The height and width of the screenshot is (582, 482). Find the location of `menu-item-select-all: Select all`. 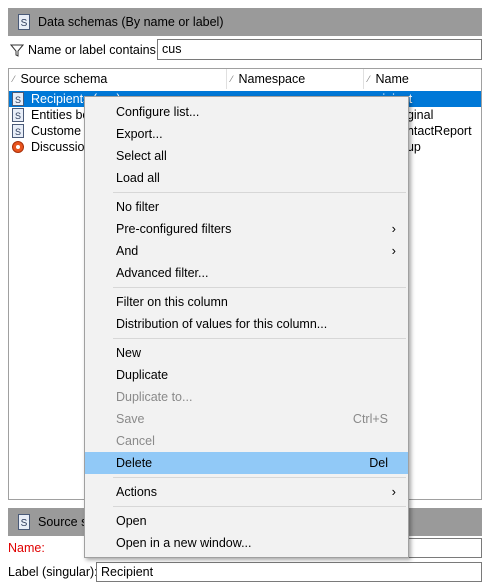

menu-item-select-all: Select all is located at coordinates (246, 156).